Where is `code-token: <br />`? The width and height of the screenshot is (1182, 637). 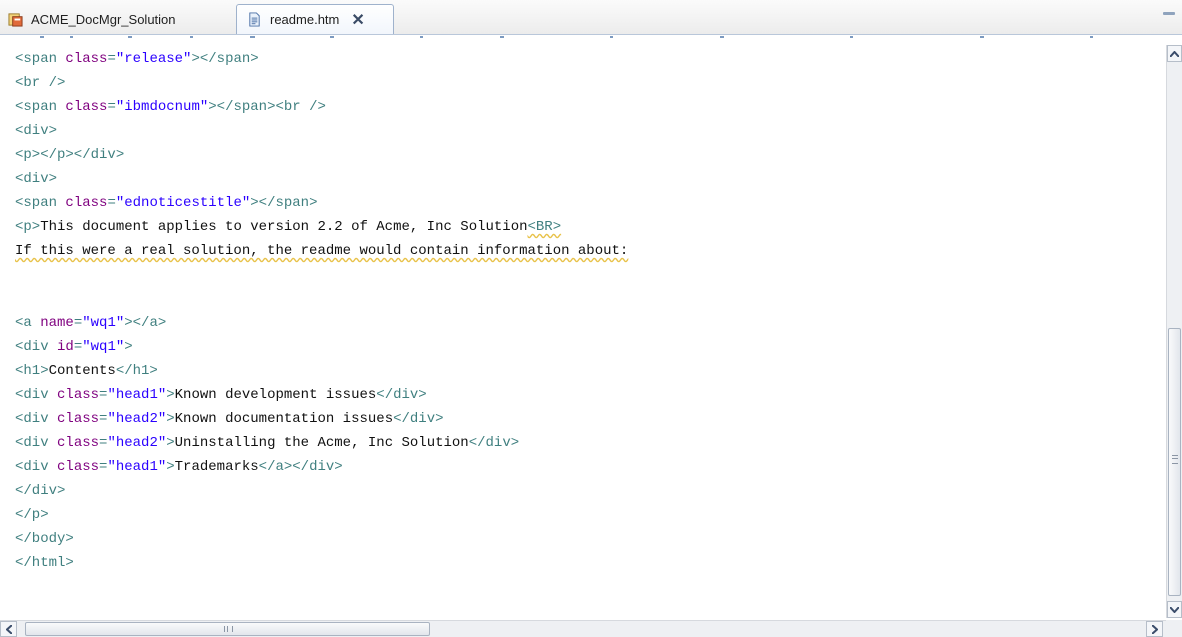 code-token: <br /> is located at coordinates (40, 83).